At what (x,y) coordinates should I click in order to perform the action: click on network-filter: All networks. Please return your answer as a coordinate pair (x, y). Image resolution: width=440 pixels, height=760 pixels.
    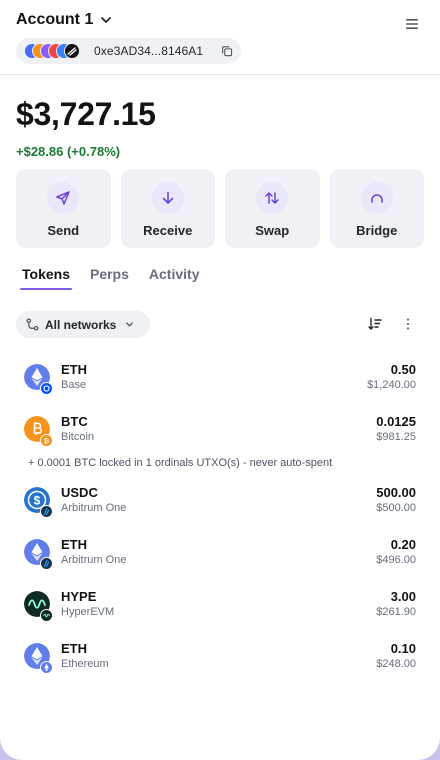
    Looking at the image, I should click on (83, 324).